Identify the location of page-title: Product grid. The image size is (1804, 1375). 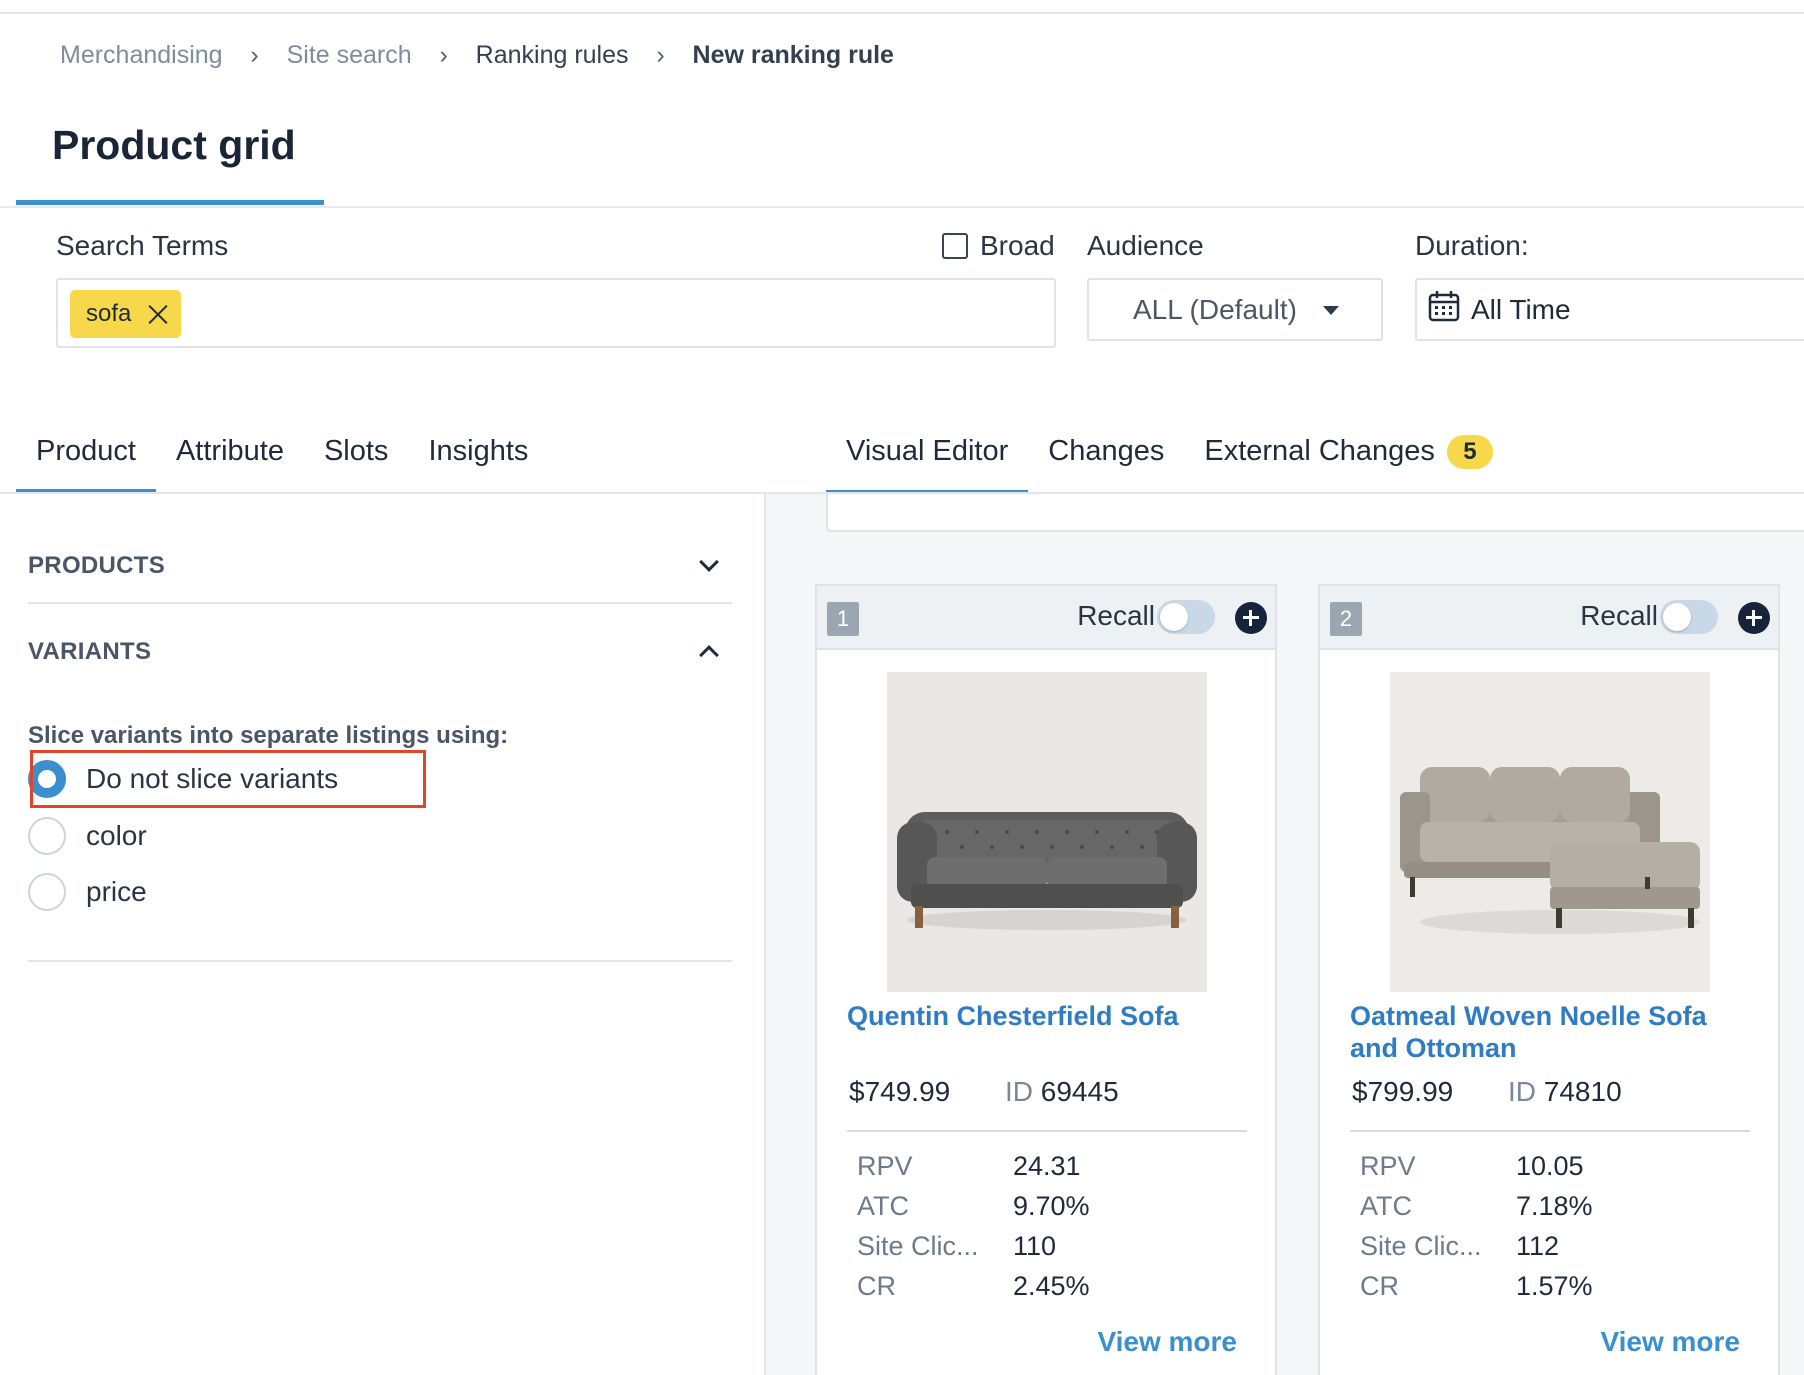
(174, 145).